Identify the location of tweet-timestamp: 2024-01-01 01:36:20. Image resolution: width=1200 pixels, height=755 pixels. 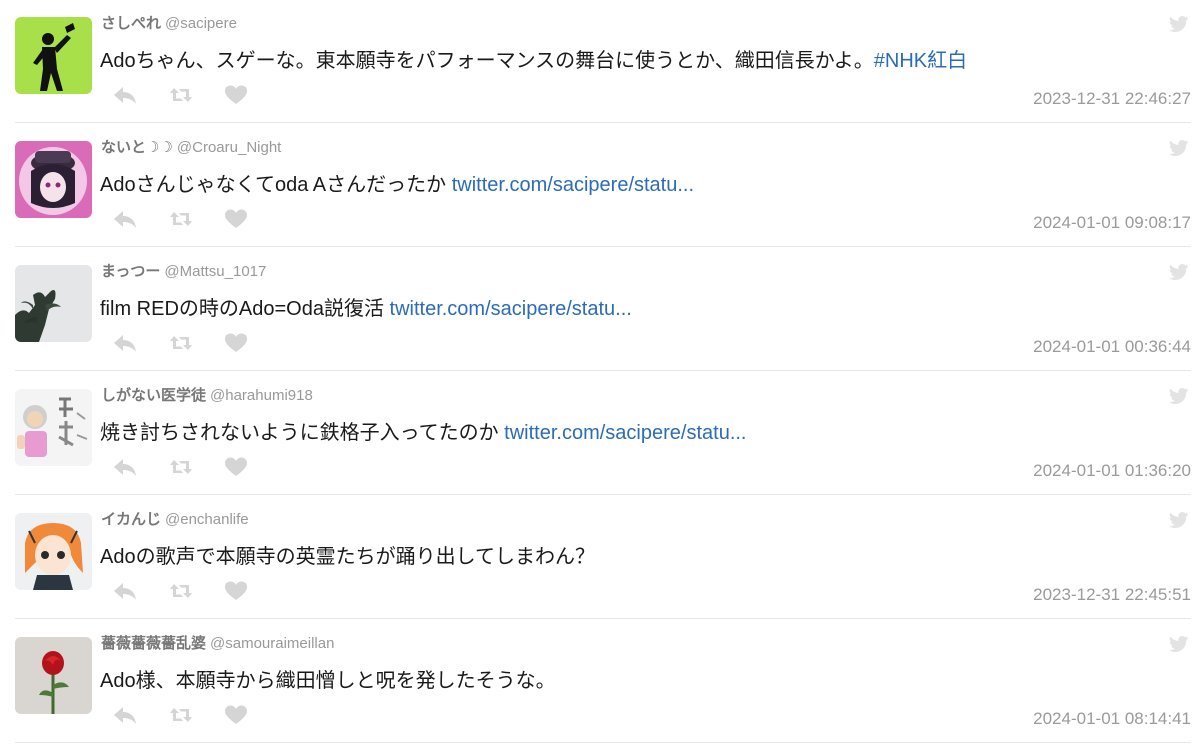
(1112, 471).